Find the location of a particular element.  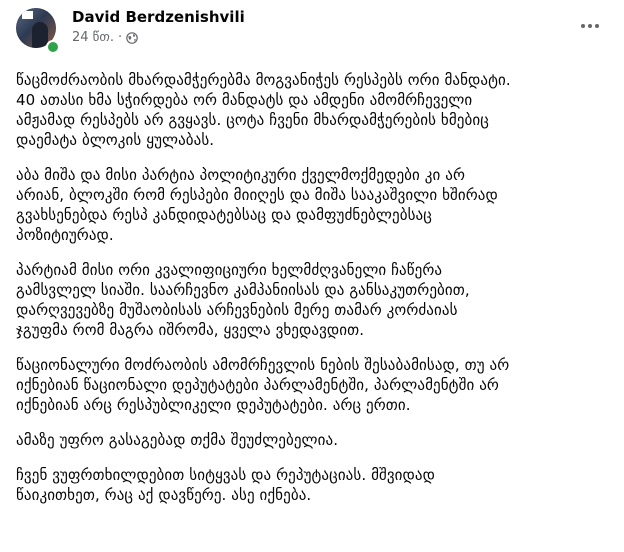

globe-icon is located at coordinates (132, 37).